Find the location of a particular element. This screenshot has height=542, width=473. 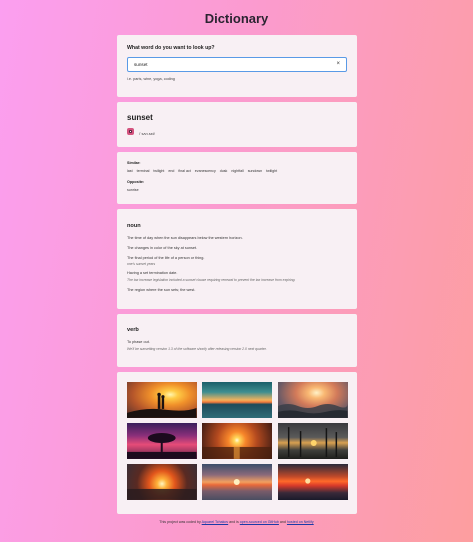

search-question: What word do you want to look up? is located at coordinates (171, 48).